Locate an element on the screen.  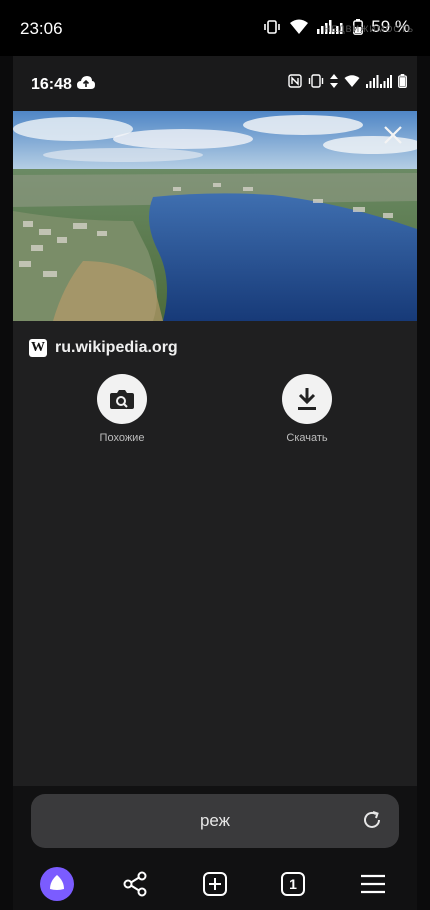
image-source: W ru.wikipedia.org is located at coordinates (103, 348).